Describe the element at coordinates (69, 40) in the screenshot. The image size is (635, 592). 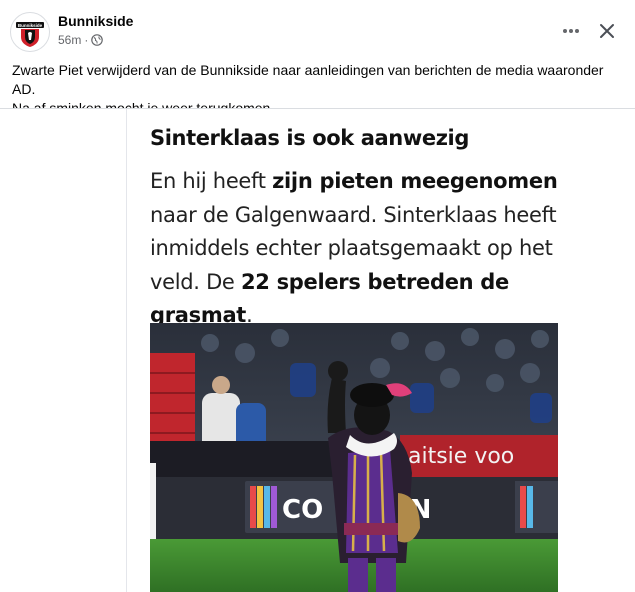
I see `post-timestamp: 56m` at that location.